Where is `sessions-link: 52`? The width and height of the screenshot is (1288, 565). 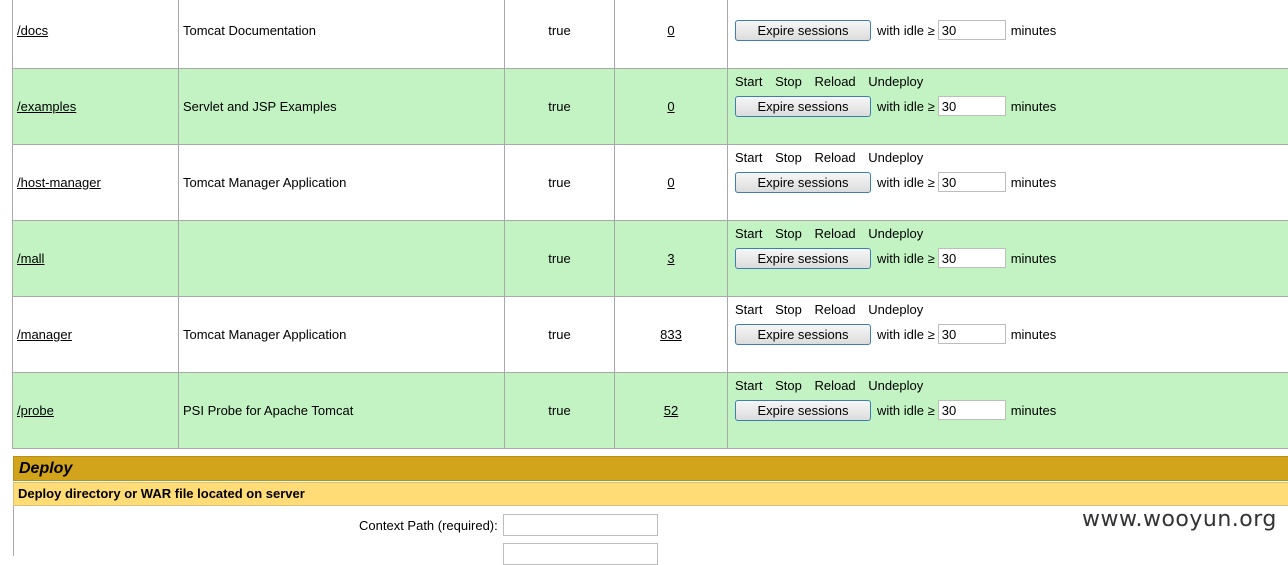
sessions-link: 52 is located at coordinates (671, 410).